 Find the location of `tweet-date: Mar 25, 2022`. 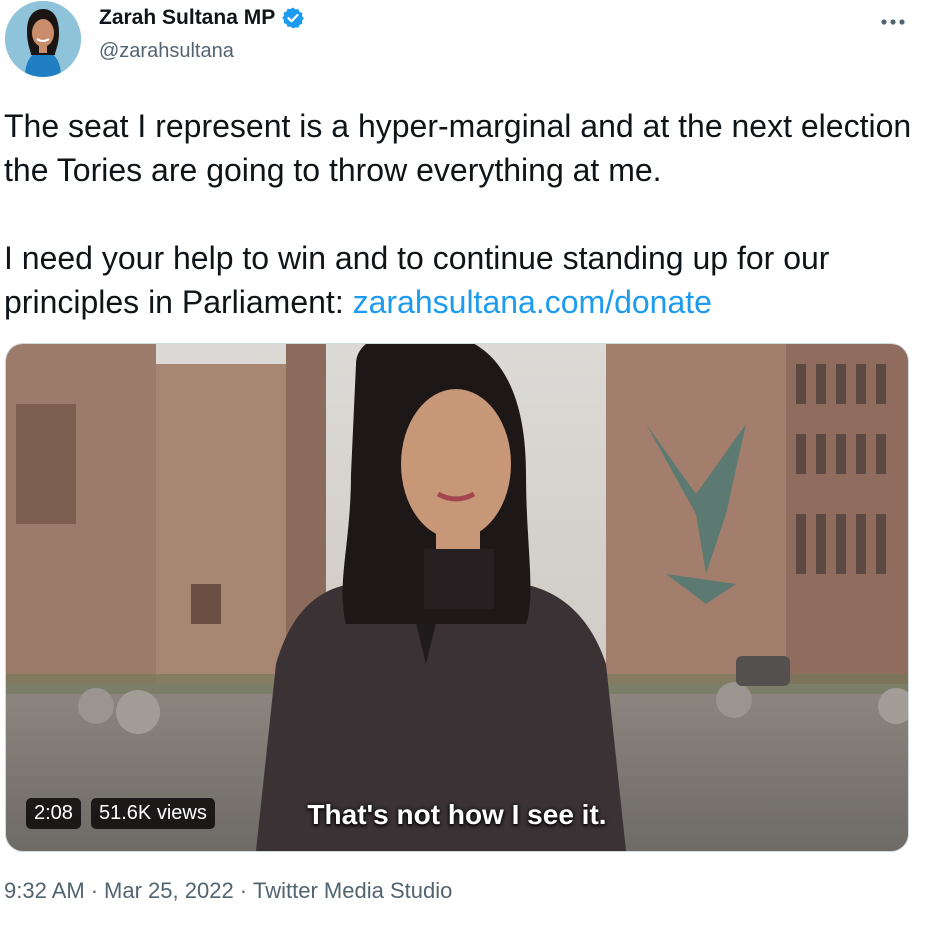

tweet-date: Mar 25, 2022 is located at coordinates (169, 891).